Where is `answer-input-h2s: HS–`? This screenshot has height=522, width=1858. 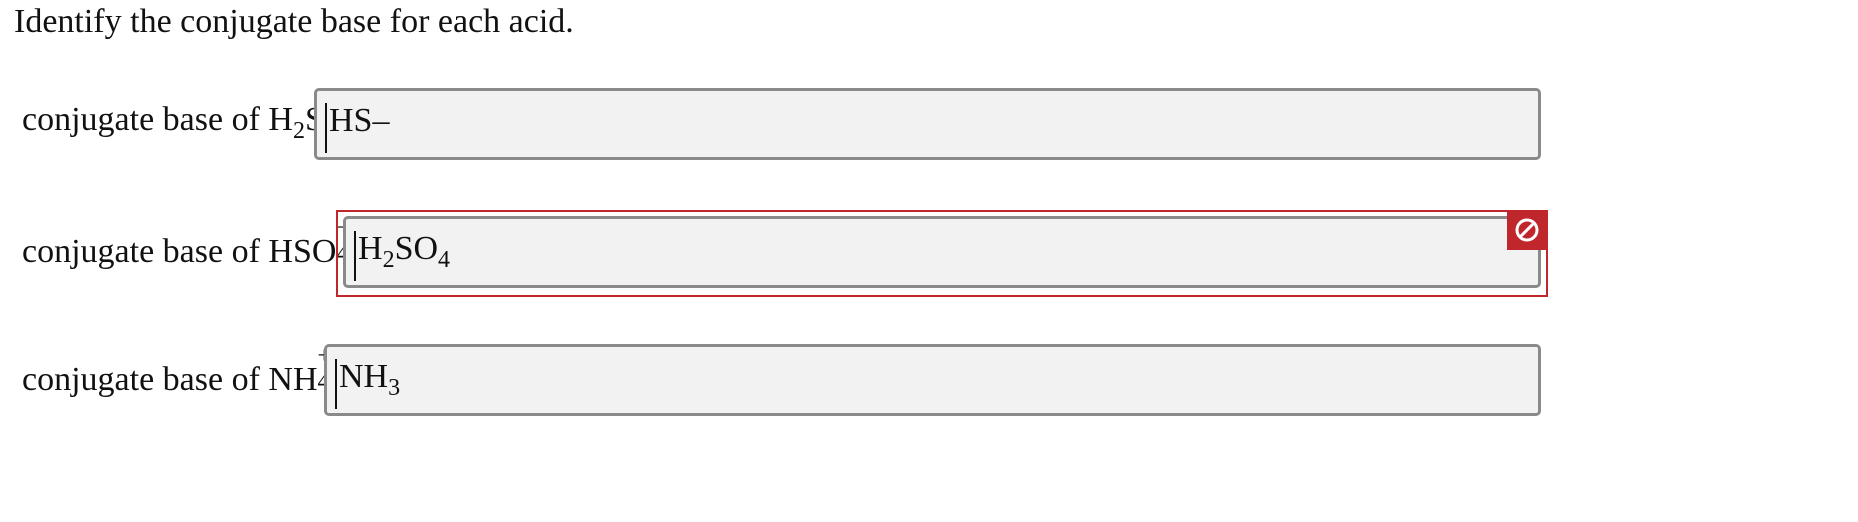
answer-input-h2s: HS– is located at coordinates (927, 124).